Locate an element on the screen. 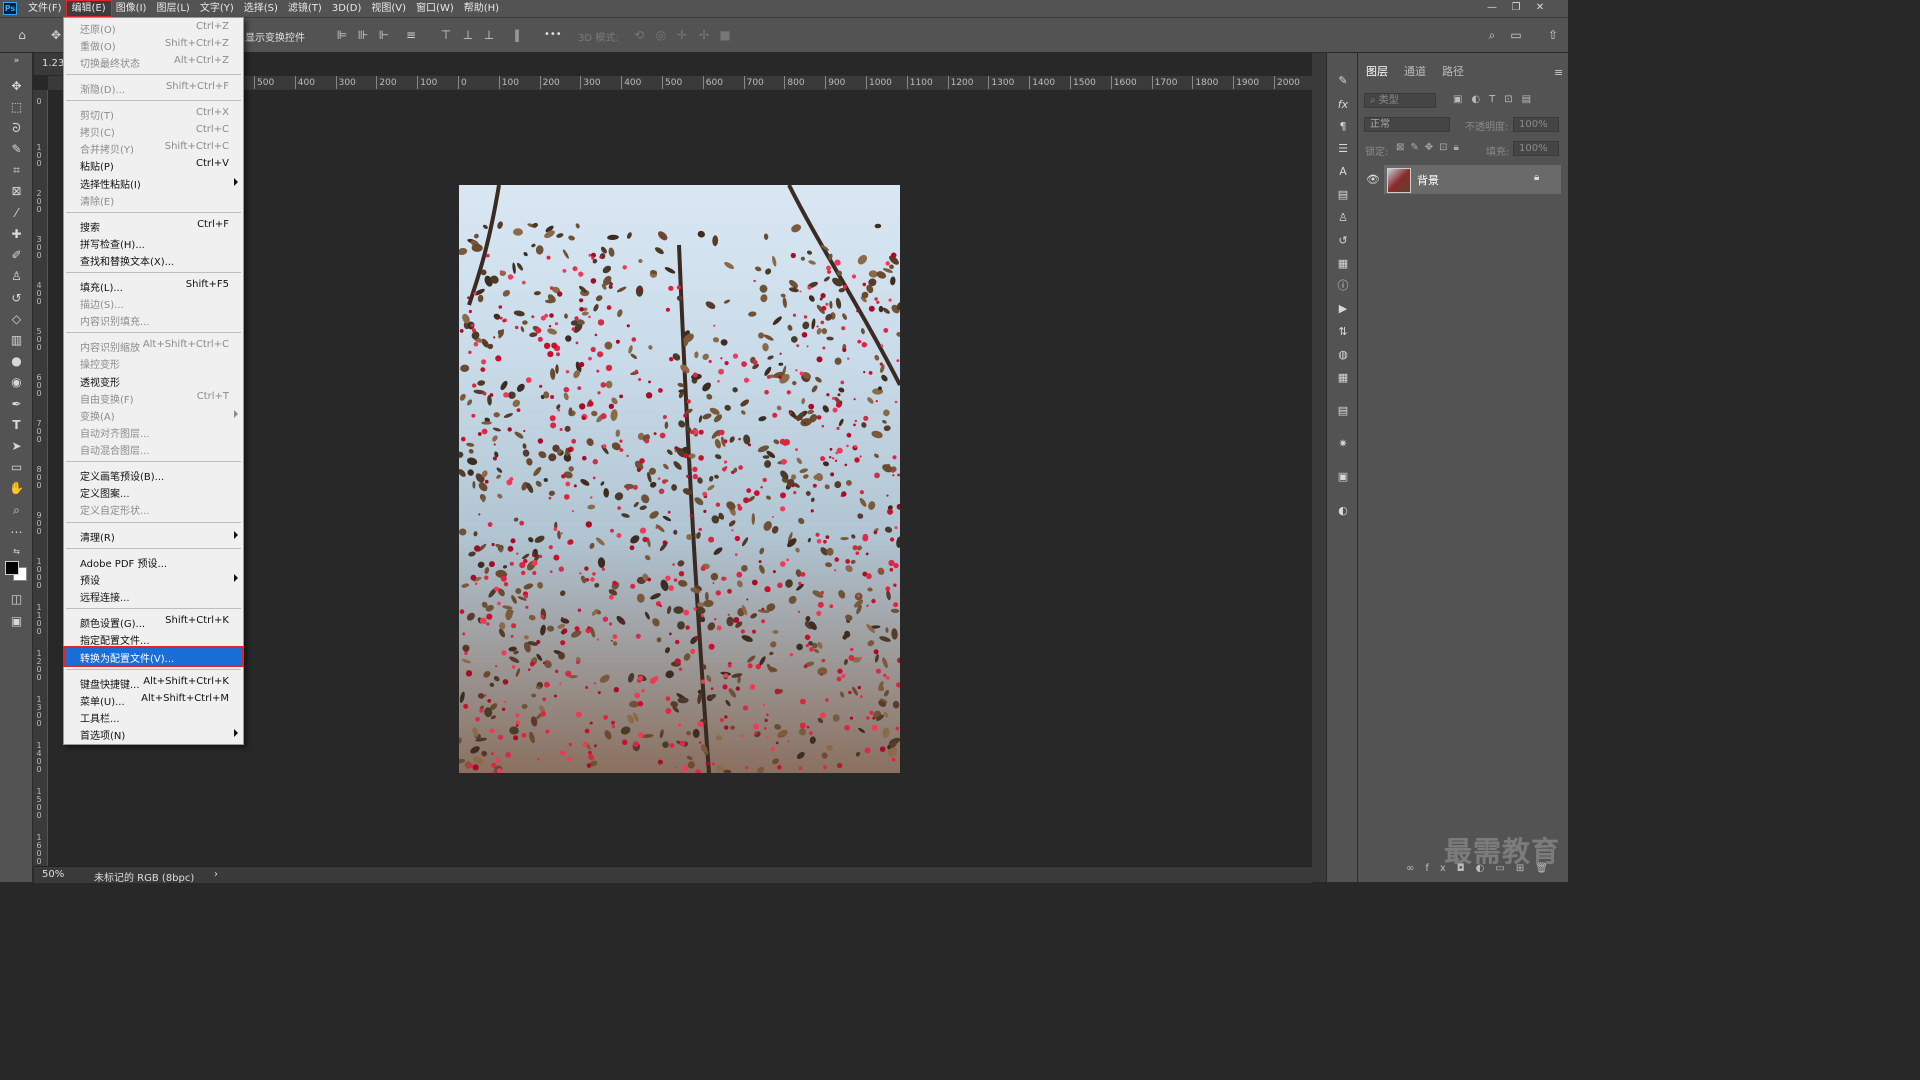 This screenshot has width=1920, height=1080. marquee-tool-icon: ⬚ is located at coordinates (16, 107).